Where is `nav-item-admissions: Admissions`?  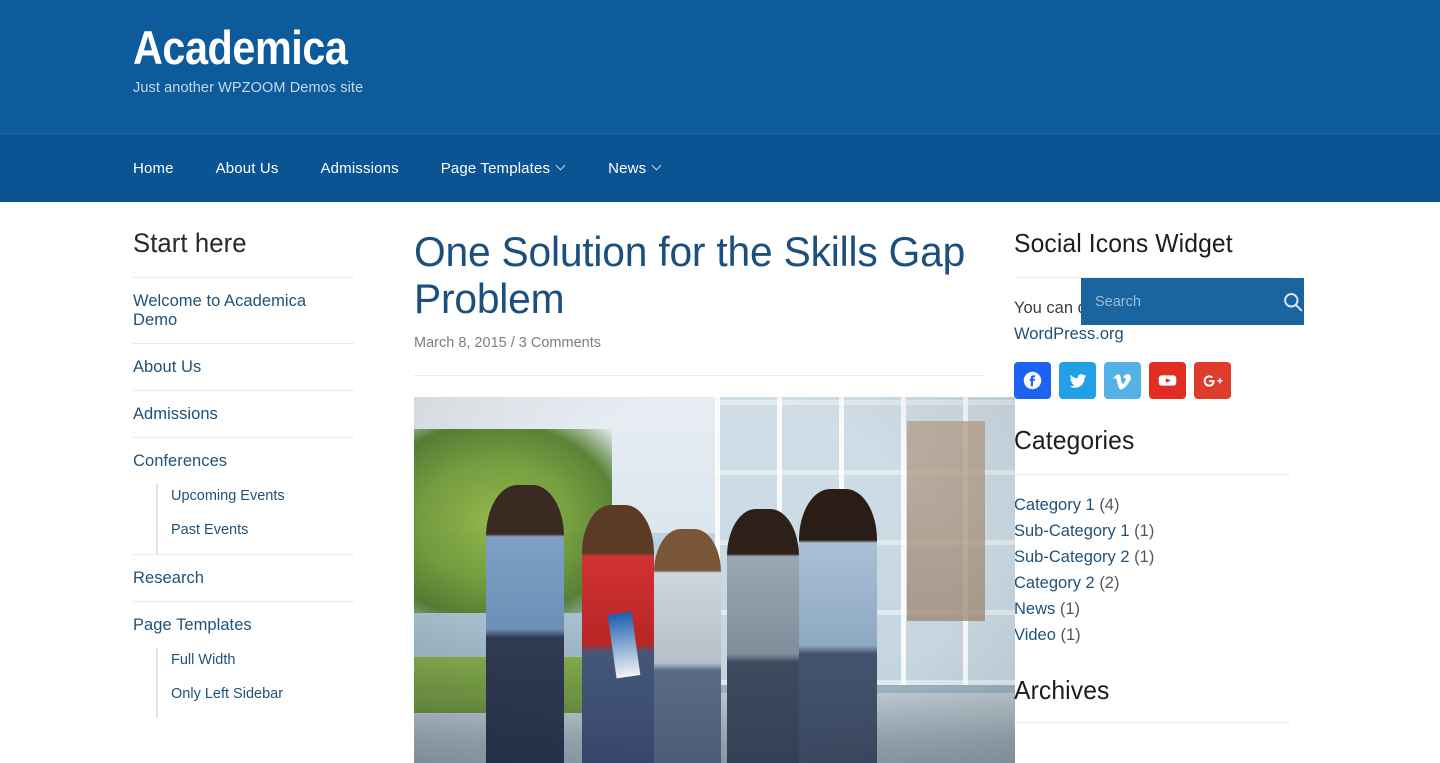
nav-item-admissions: Admissions is located at coordinates (360, 168).